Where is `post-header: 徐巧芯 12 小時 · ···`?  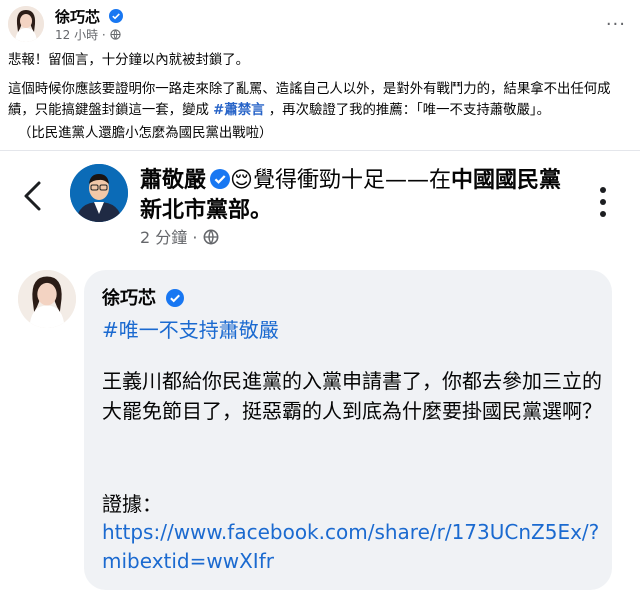 post-header: 徐巧芯 12 小時 · ··· is located at coordinates (320, 24).